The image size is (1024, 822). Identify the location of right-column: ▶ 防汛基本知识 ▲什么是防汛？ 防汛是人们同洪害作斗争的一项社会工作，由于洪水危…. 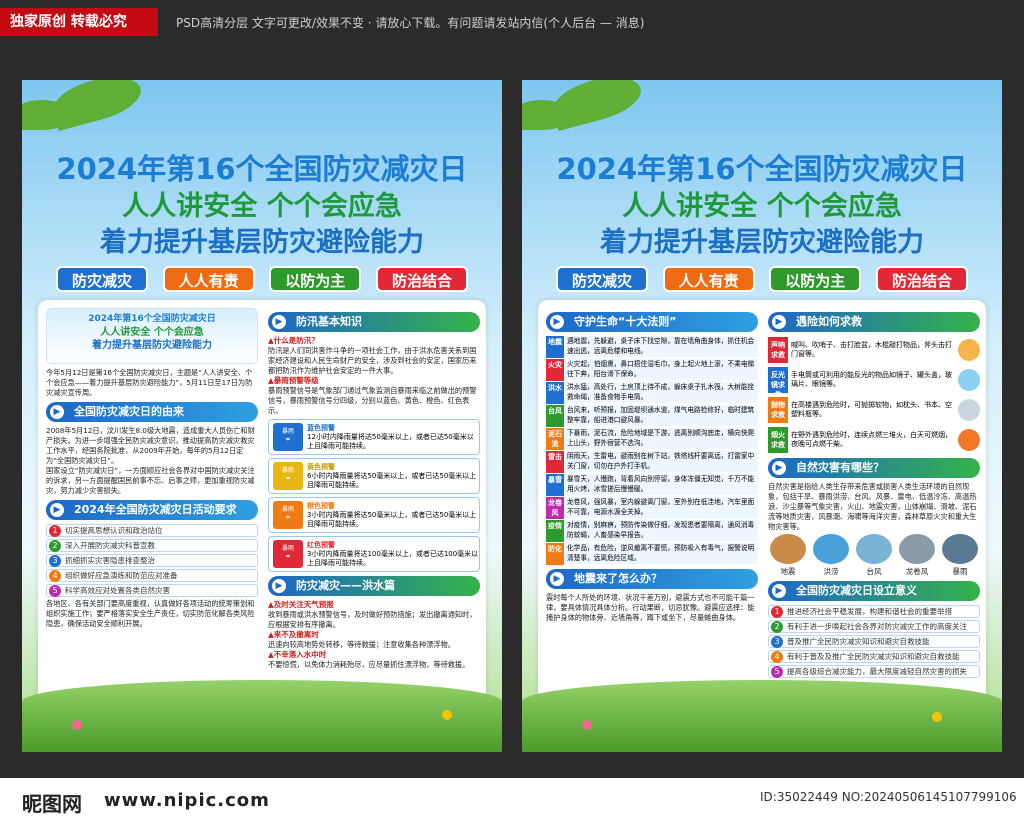
(374, 489).